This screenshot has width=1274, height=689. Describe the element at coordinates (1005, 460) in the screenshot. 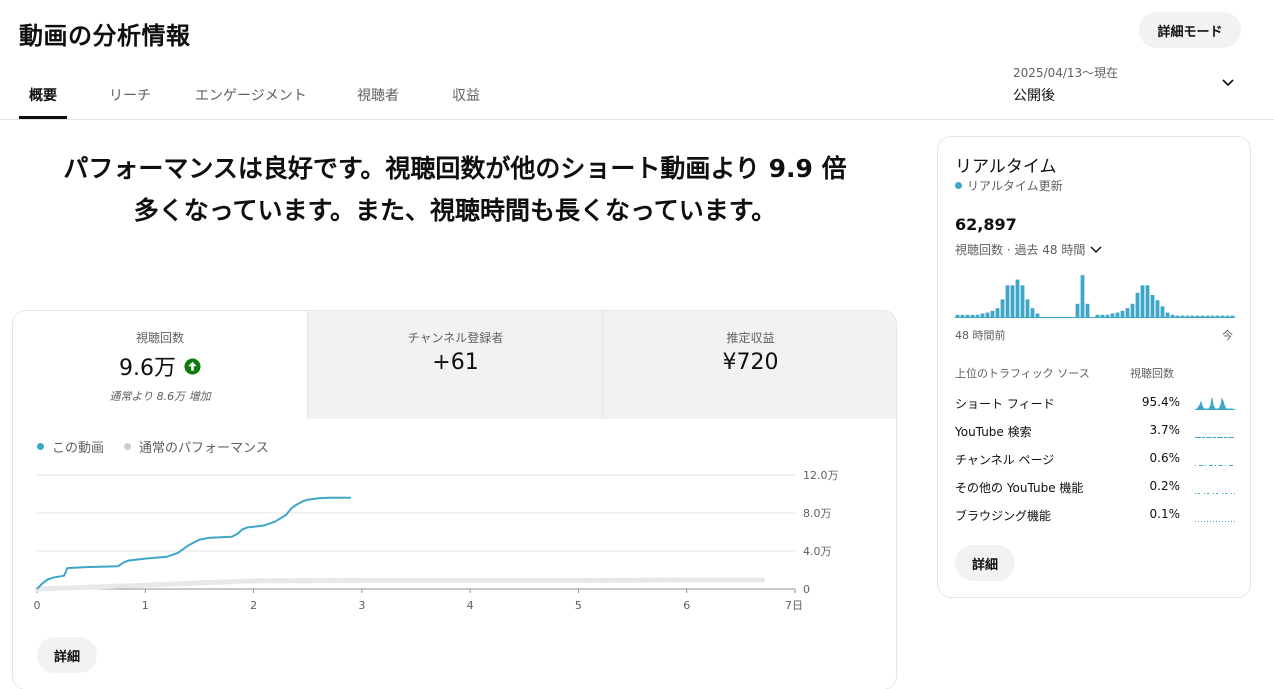

I see `traffic-source-name: チャンネル ページ` at that location.